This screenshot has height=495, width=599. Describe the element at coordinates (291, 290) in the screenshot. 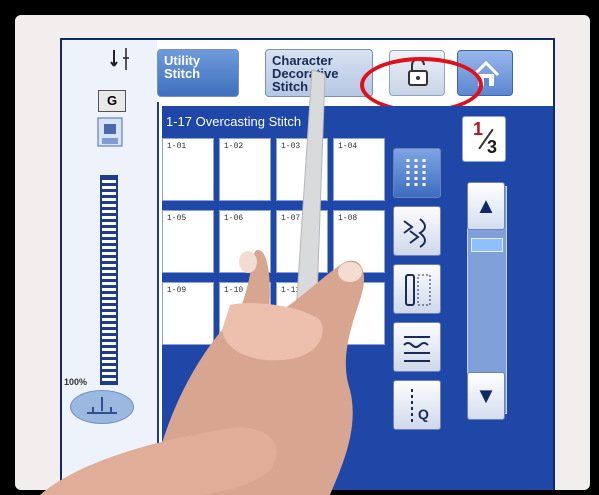

I see `stitch-code: 1-11` at that location.